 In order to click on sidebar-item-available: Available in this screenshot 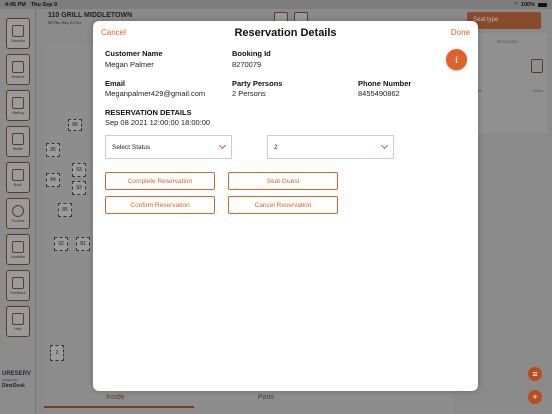, I will do `click(18, 249)`.